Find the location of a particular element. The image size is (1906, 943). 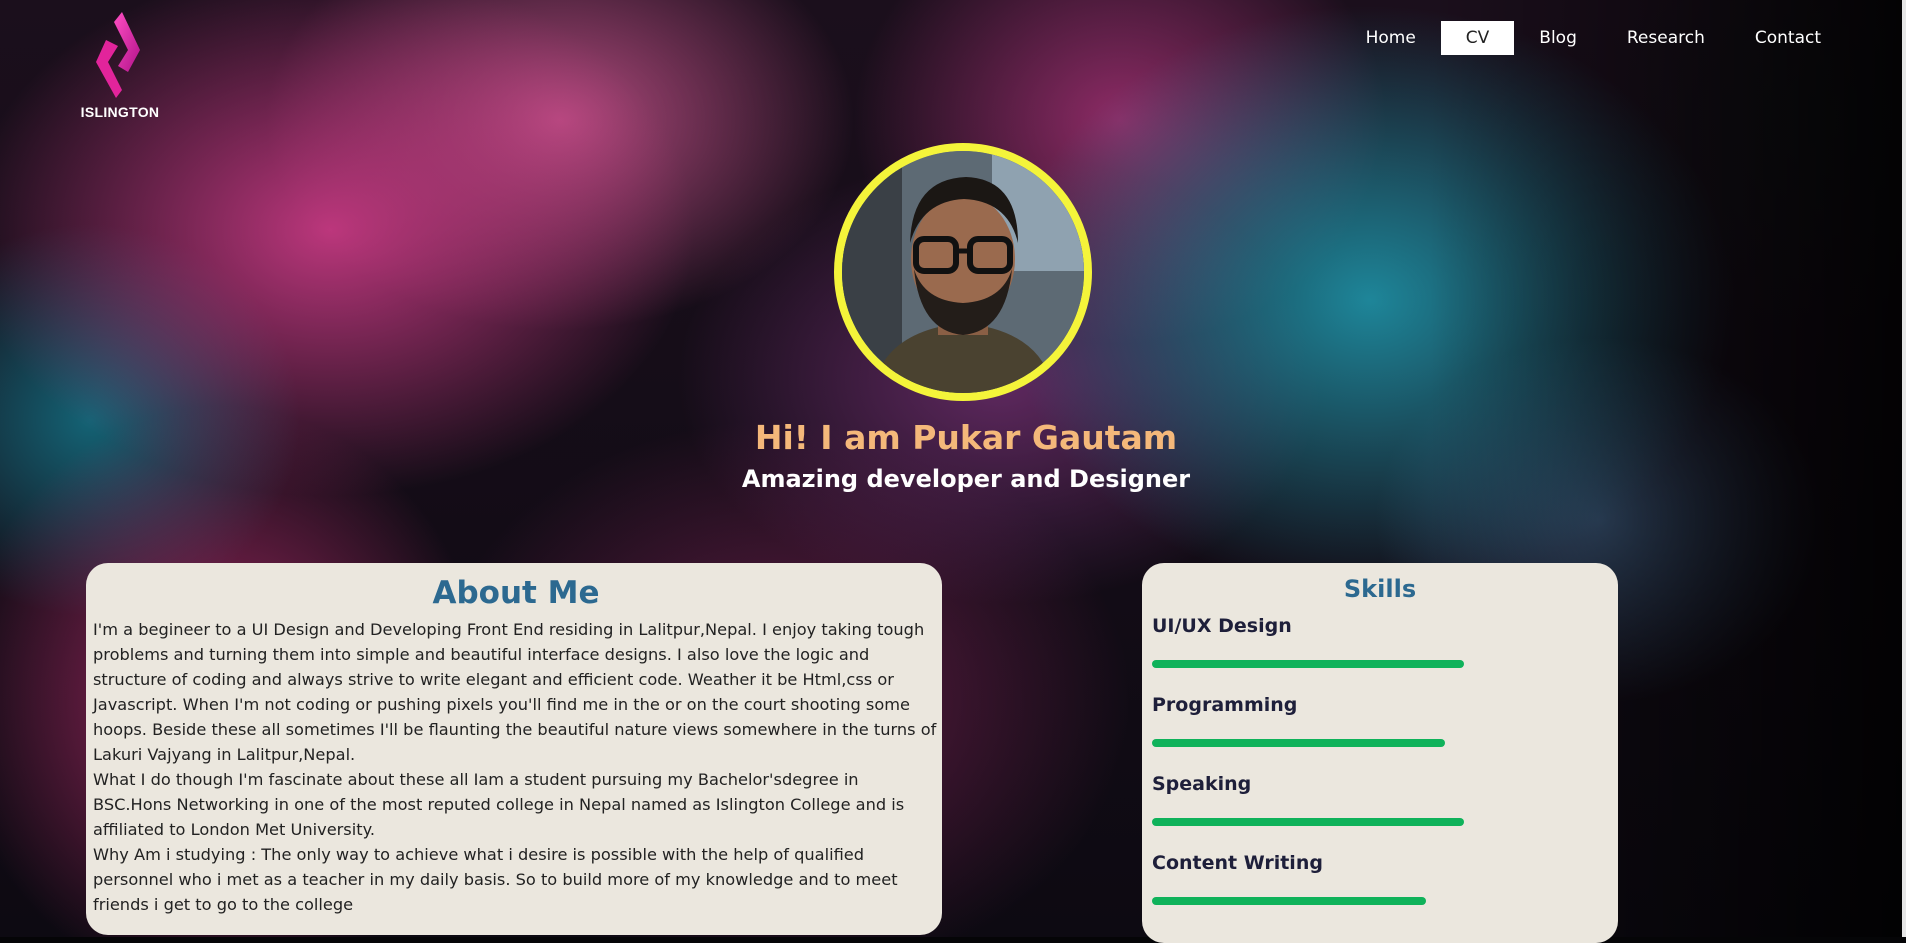

nav-home: Home is located at coordinates (1391, 38).